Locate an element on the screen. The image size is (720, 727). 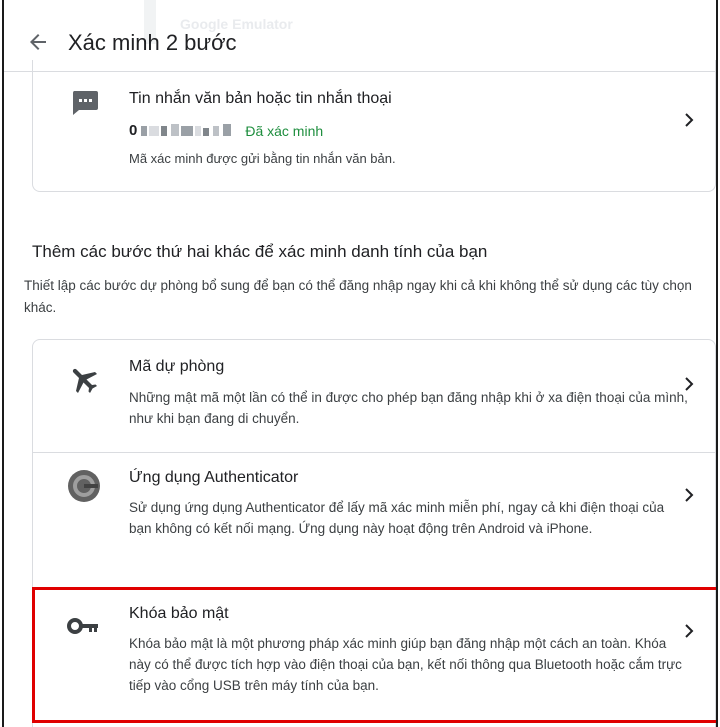
phone-number-prefix: 0 is located at coordinates (133, 130).